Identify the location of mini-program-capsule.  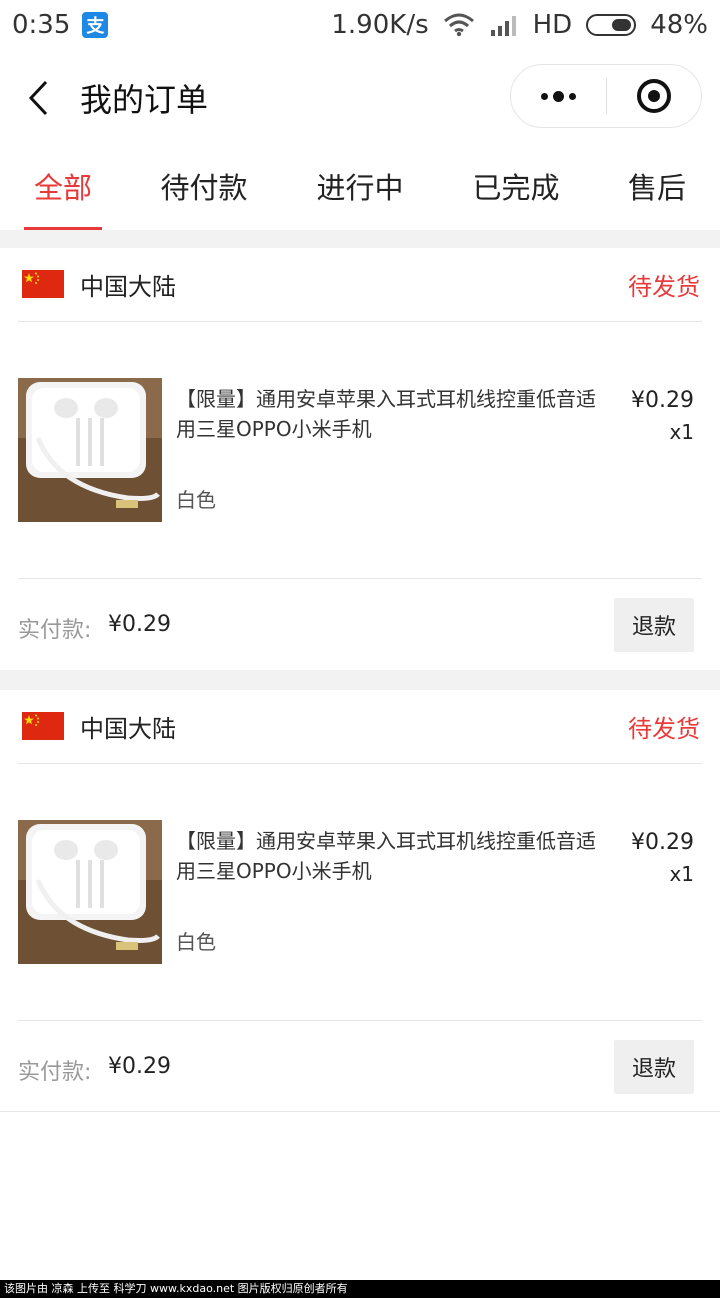
(606, 96).